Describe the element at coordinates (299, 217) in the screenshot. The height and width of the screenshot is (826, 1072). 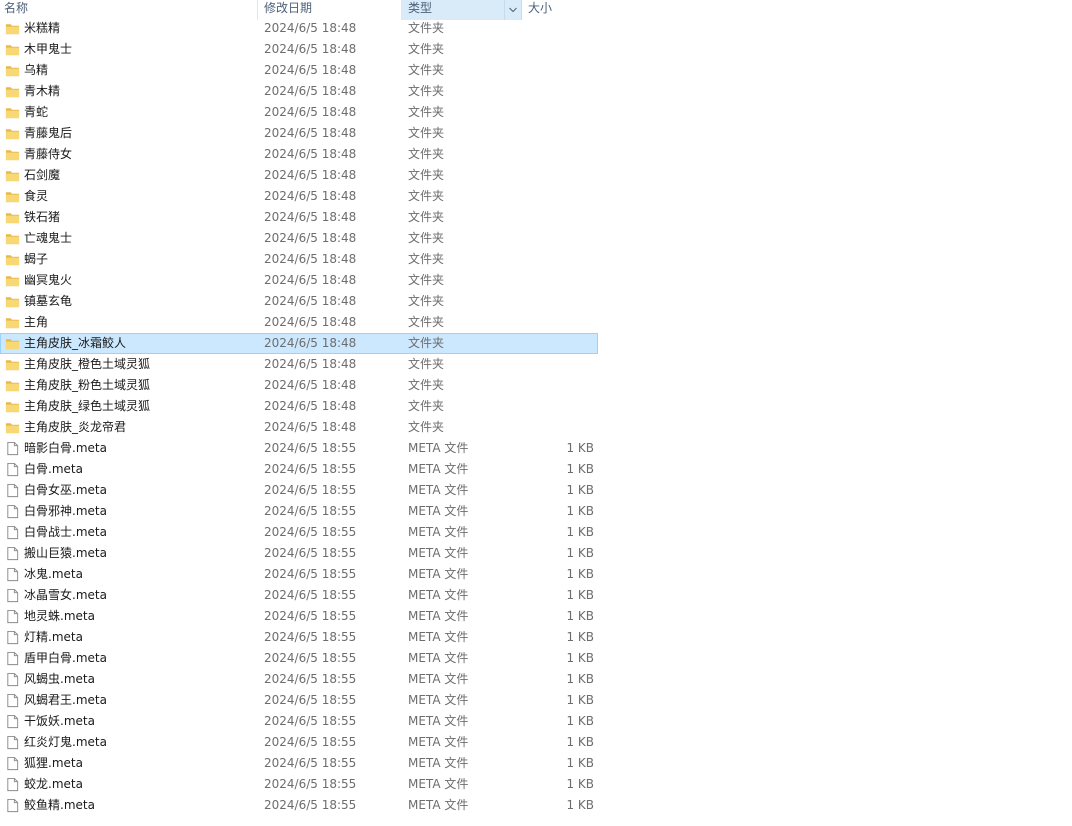
I see `file-list-row: 铁石猪 2024/6/5 18:48 文件夹` at that location.